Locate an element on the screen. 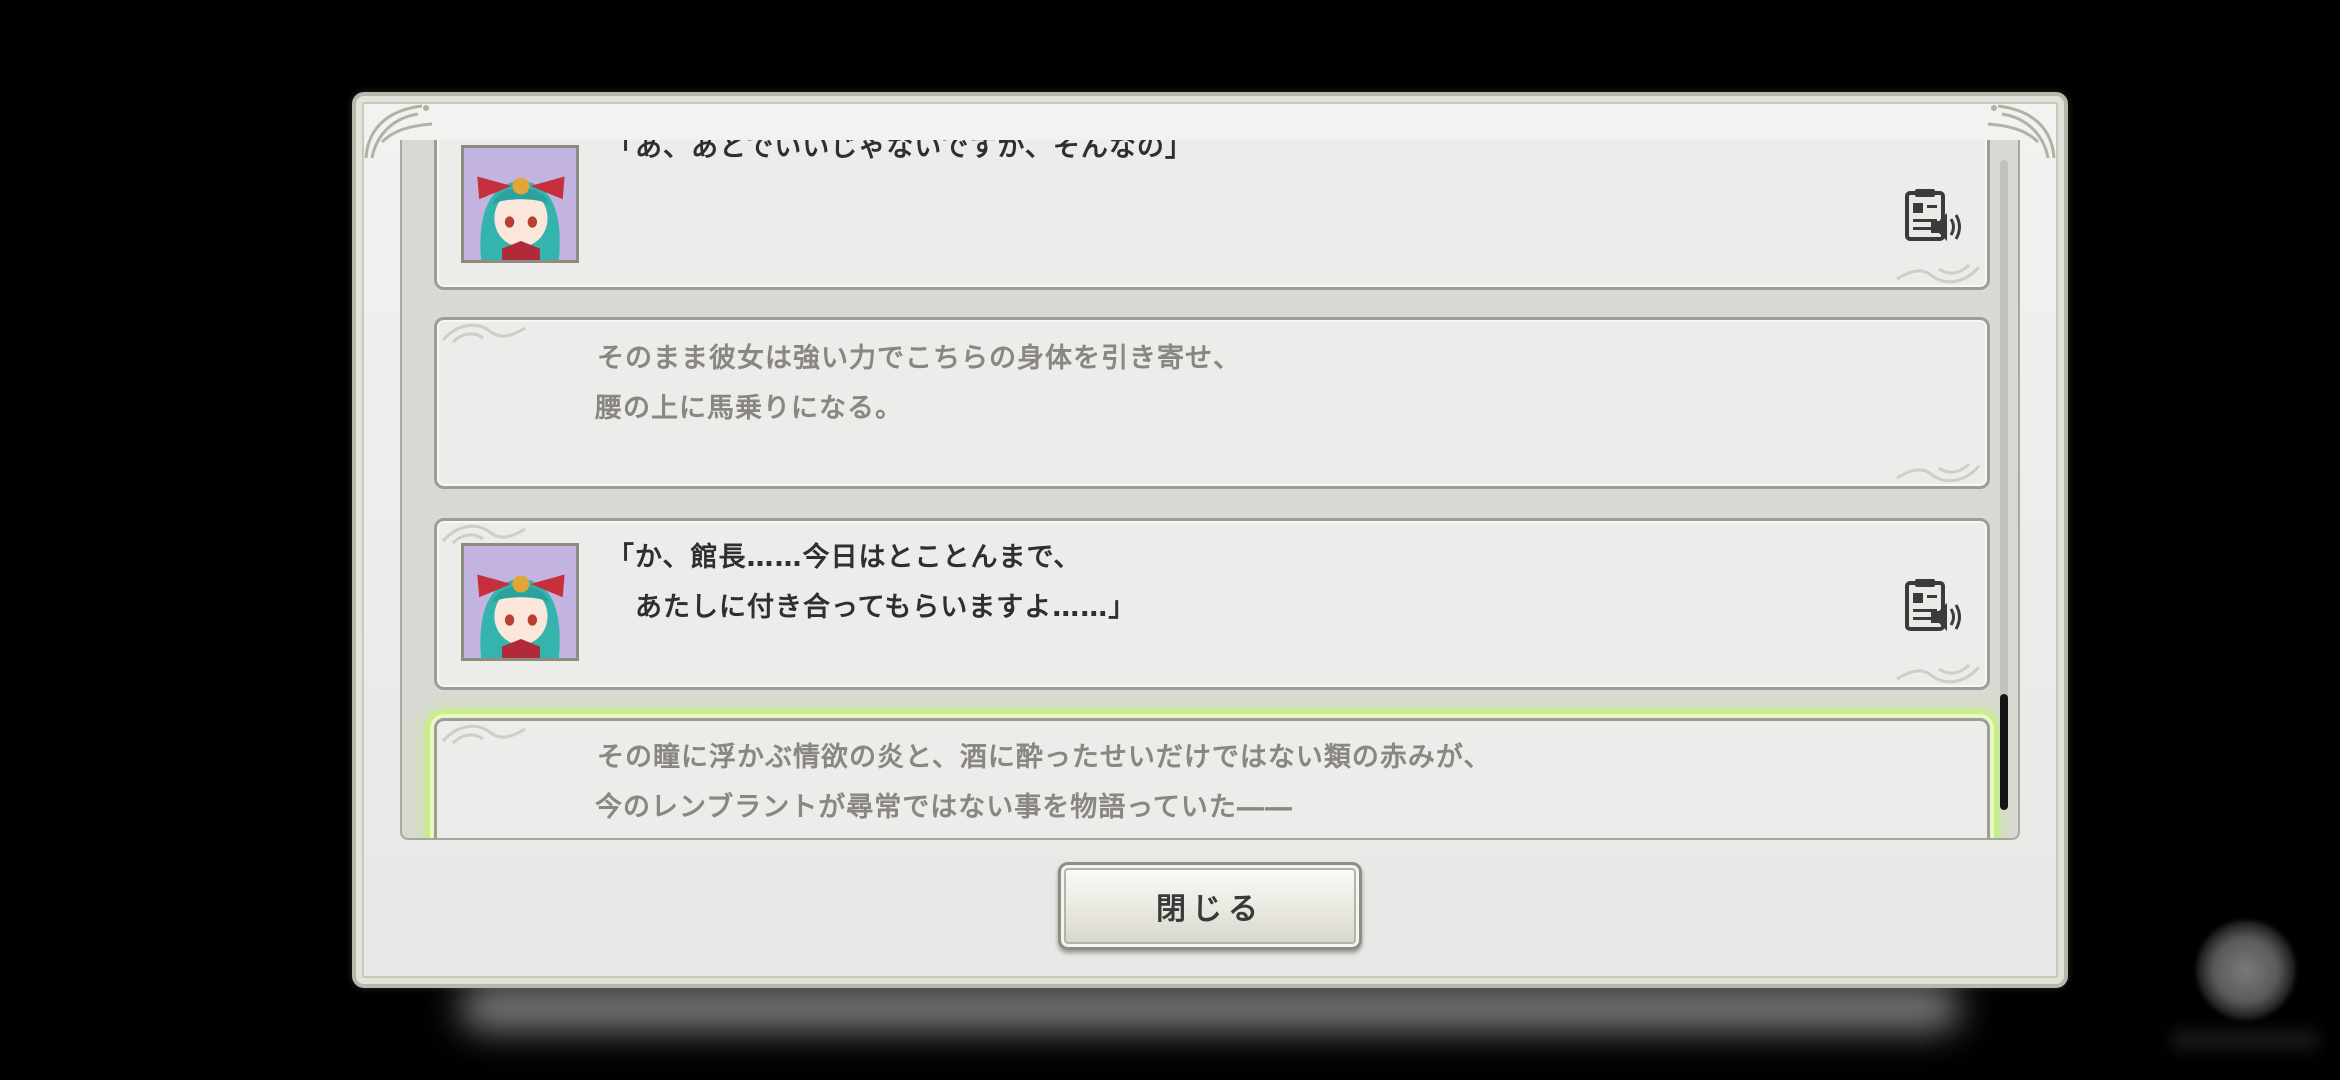 Image resolution: width=2340 pixels, height=1080 pixels. backlog-entry-narration: そのまま彼女は強い力でこちらの身体を引き寄せ、 腰の上に馬乗りになる。 is located at coordinates (1212, 403).